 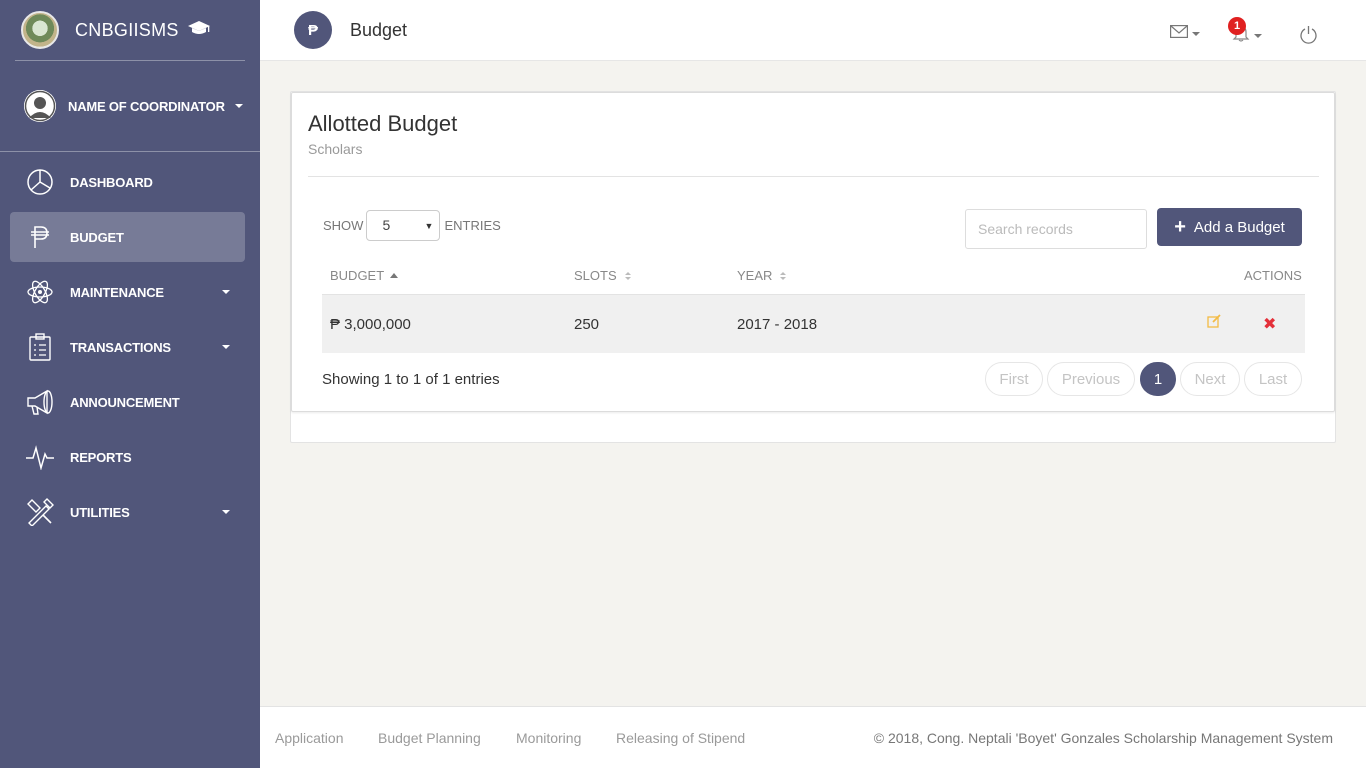 I want to click on cell-year: 2017 - 2018, so click(x=777, y=324).